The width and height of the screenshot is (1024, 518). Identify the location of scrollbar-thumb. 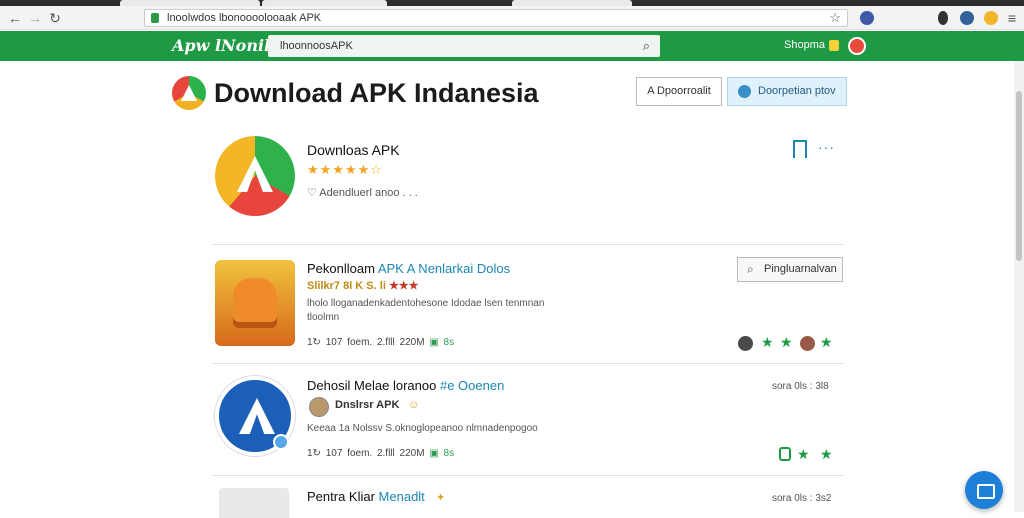
(1019, 176).